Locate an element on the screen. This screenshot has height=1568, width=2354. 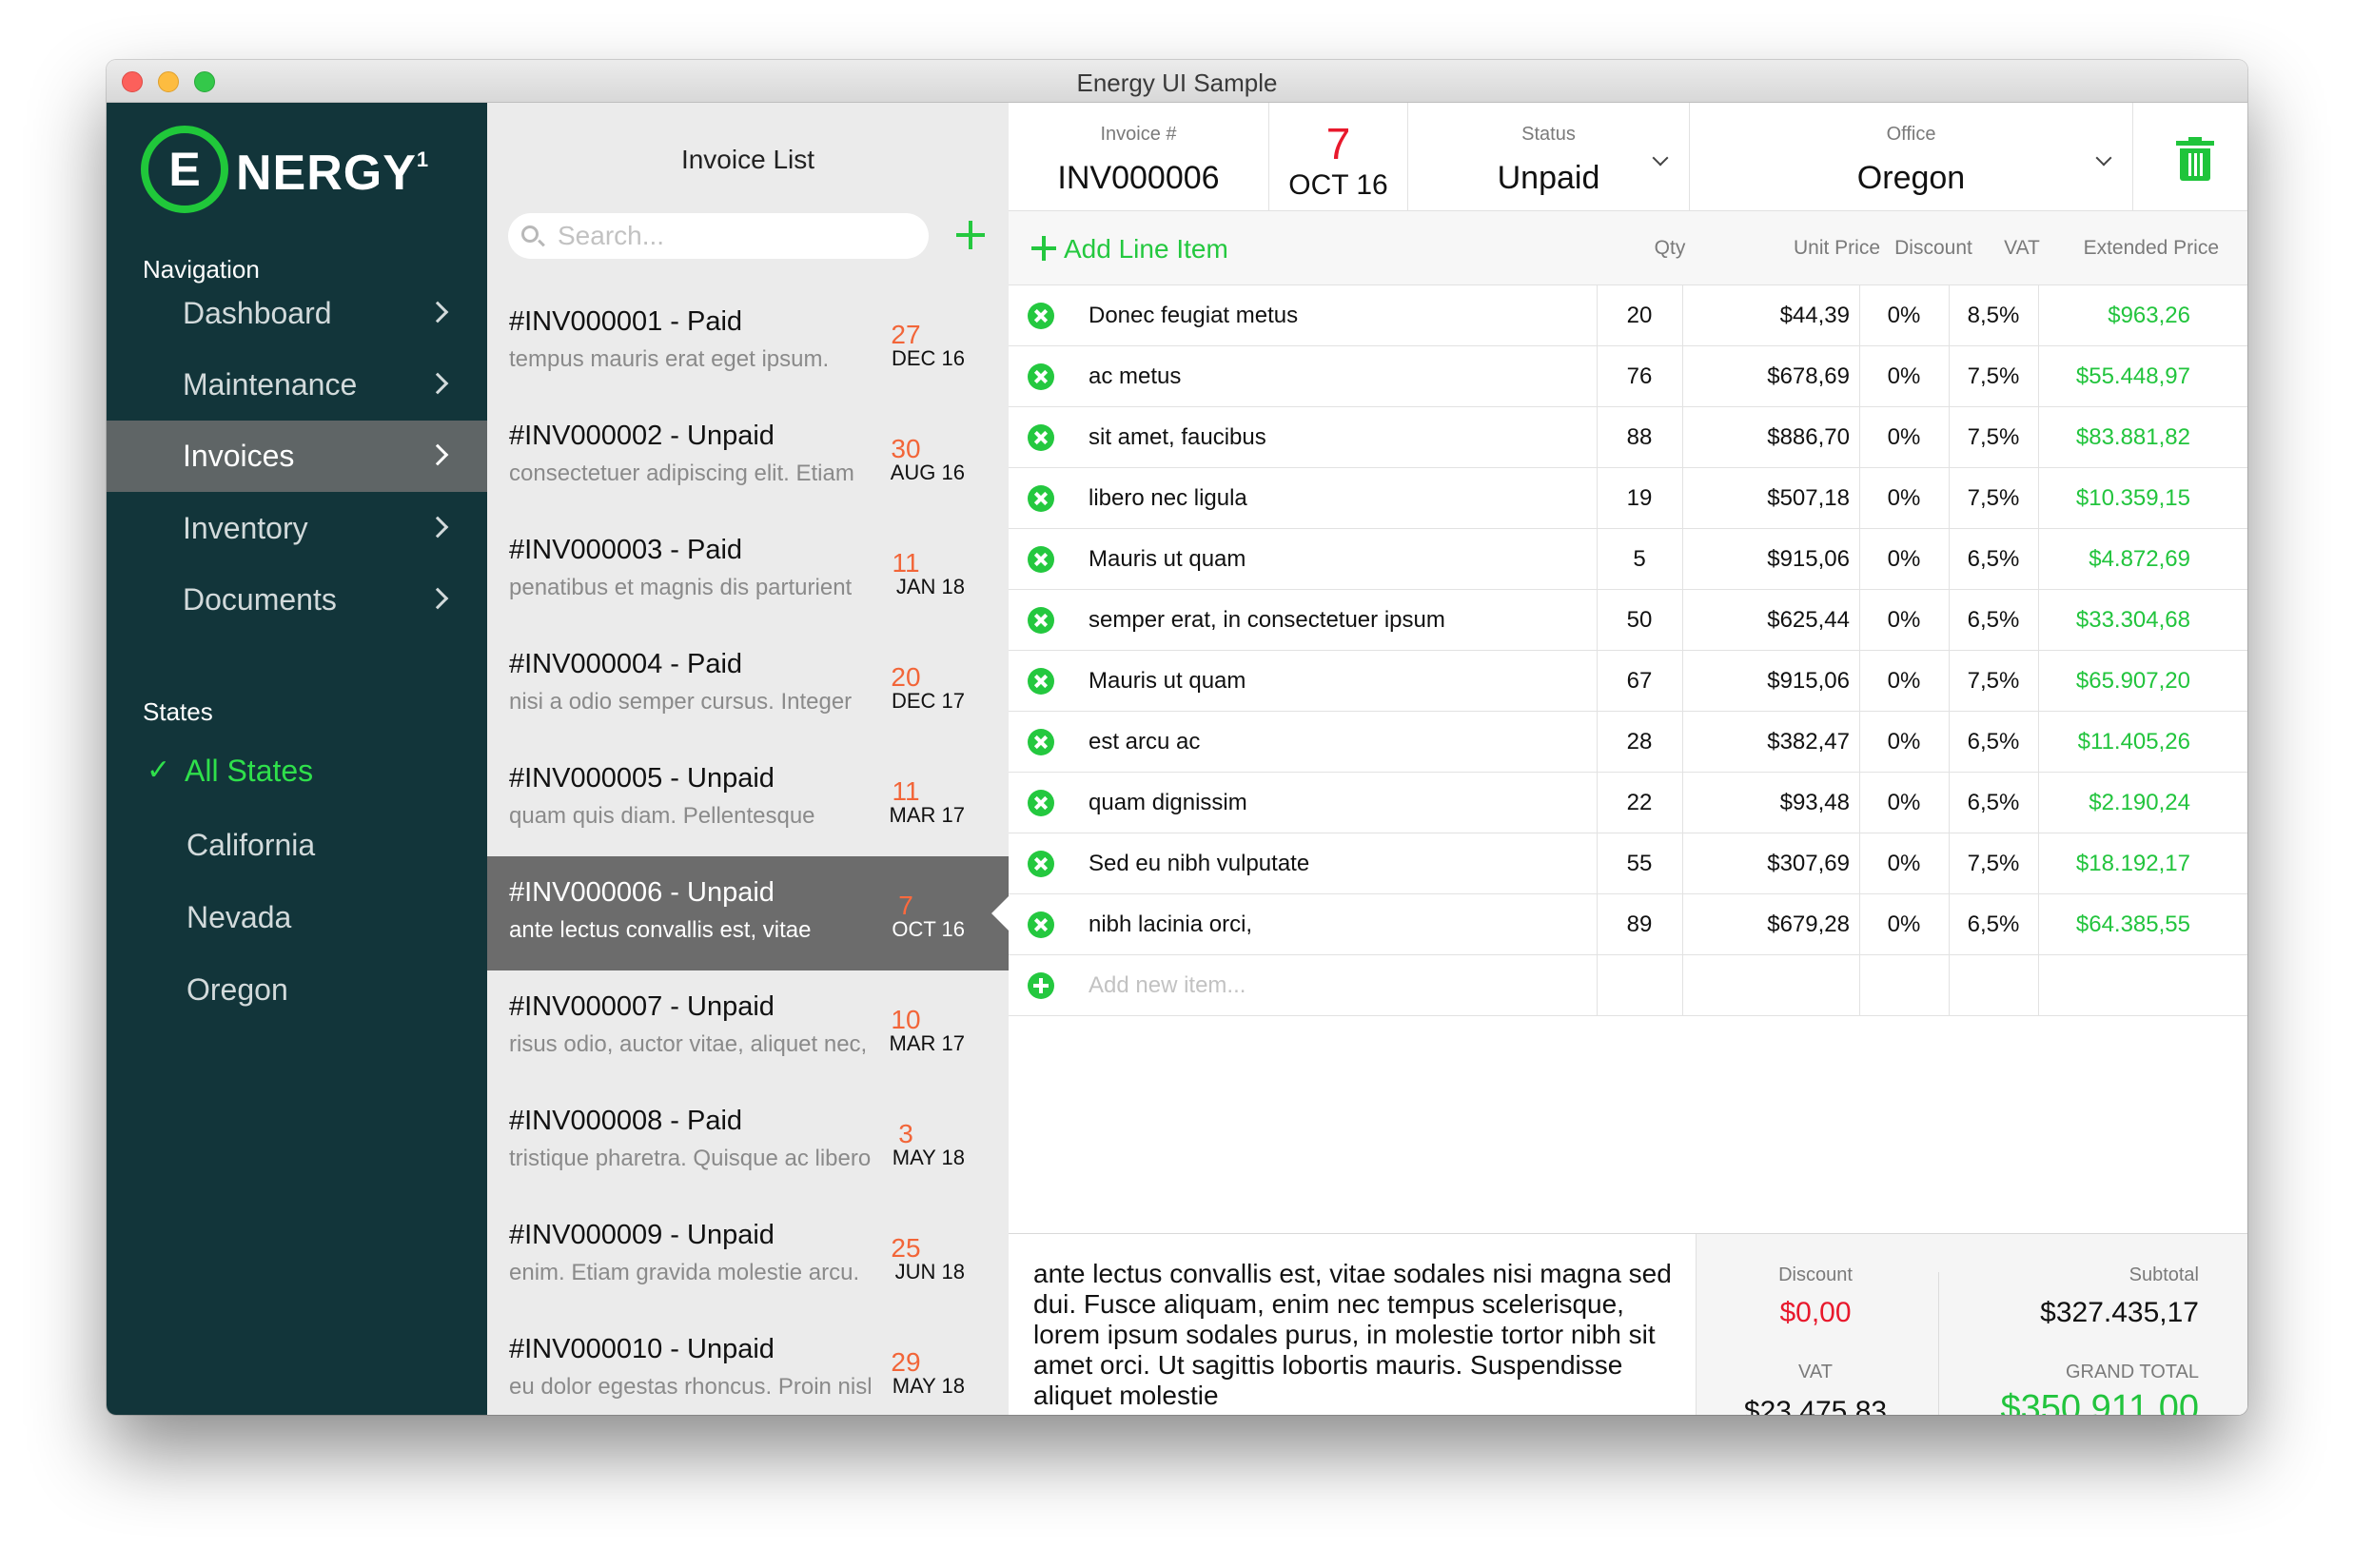
add-invoice-button is located at coordinates (970, 234).